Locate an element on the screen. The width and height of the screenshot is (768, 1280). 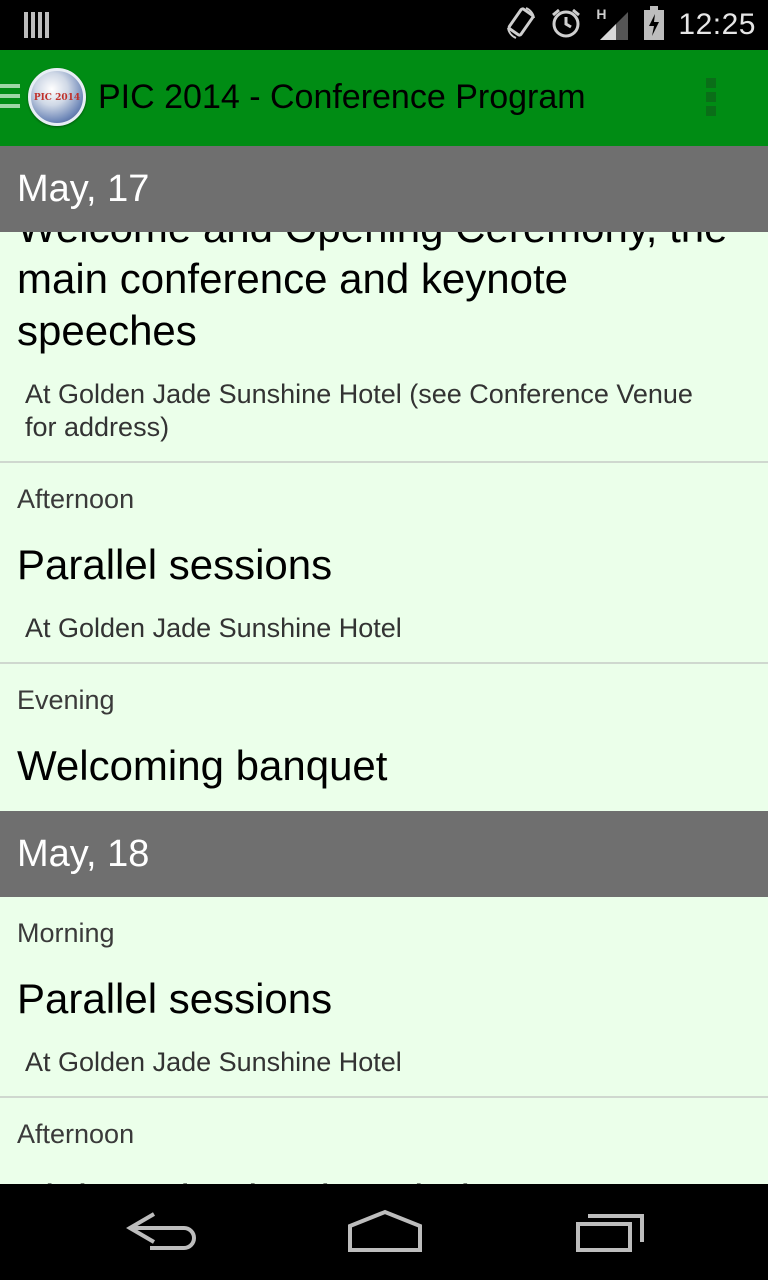
battery-icon is located at coordinates (654, 25).